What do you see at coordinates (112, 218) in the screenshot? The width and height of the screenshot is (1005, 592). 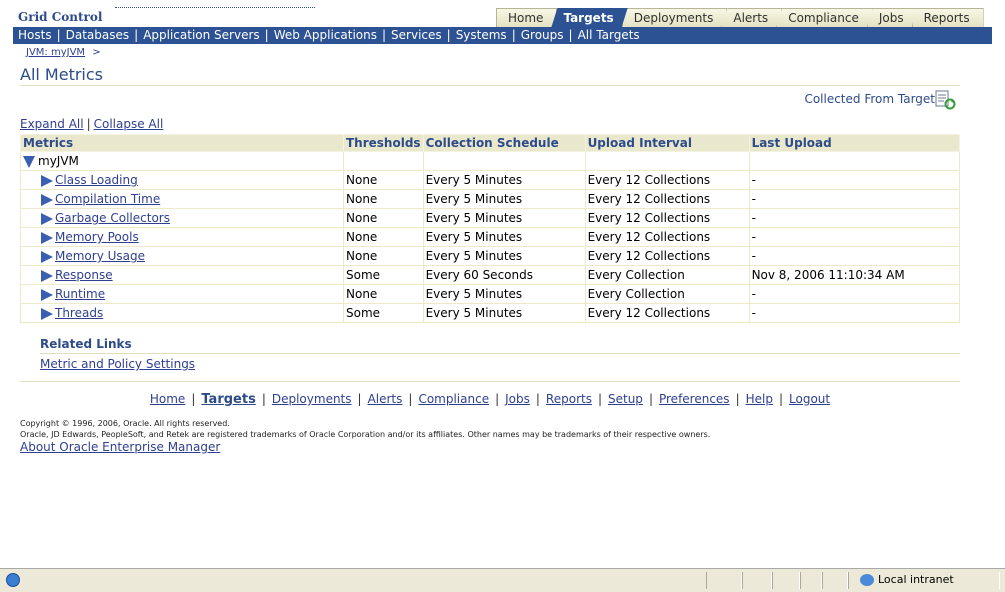 I see `metric-link: Garbage Collectors` at bounding box center [112, 218].